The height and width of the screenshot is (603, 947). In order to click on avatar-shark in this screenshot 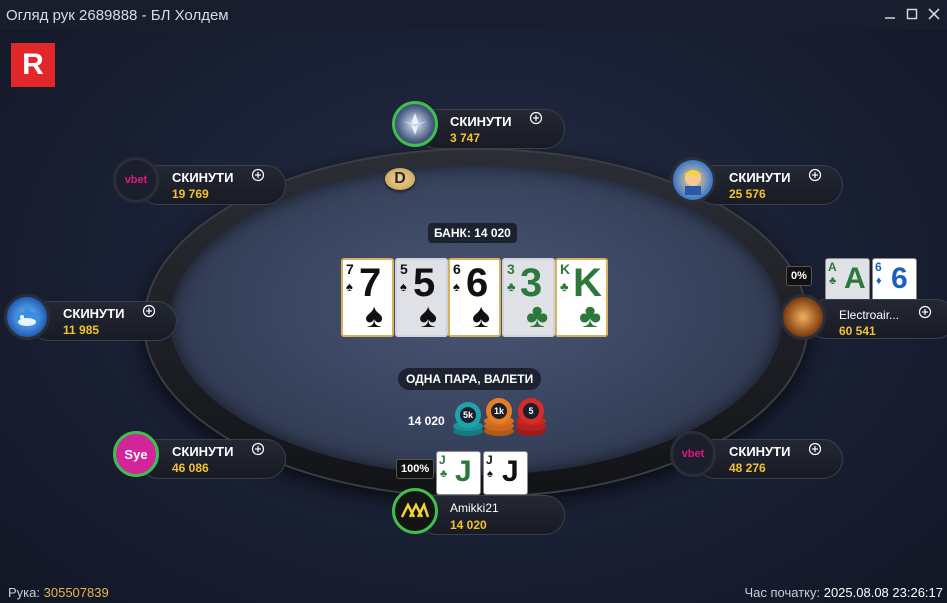, I will do `click(27, 317)`.